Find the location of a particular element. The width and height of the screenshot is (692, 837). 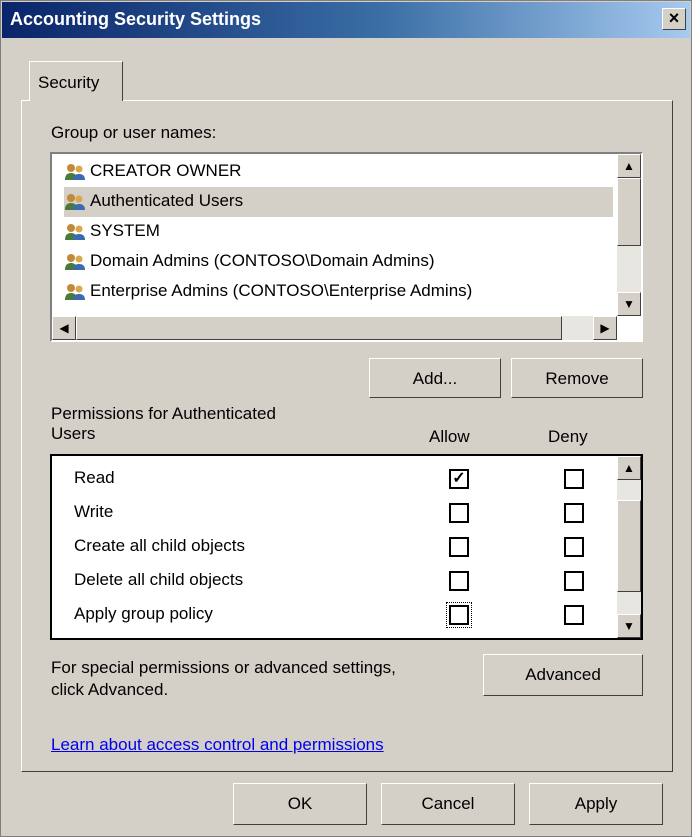

permission-name: Write is located at coordinates (94, 511).